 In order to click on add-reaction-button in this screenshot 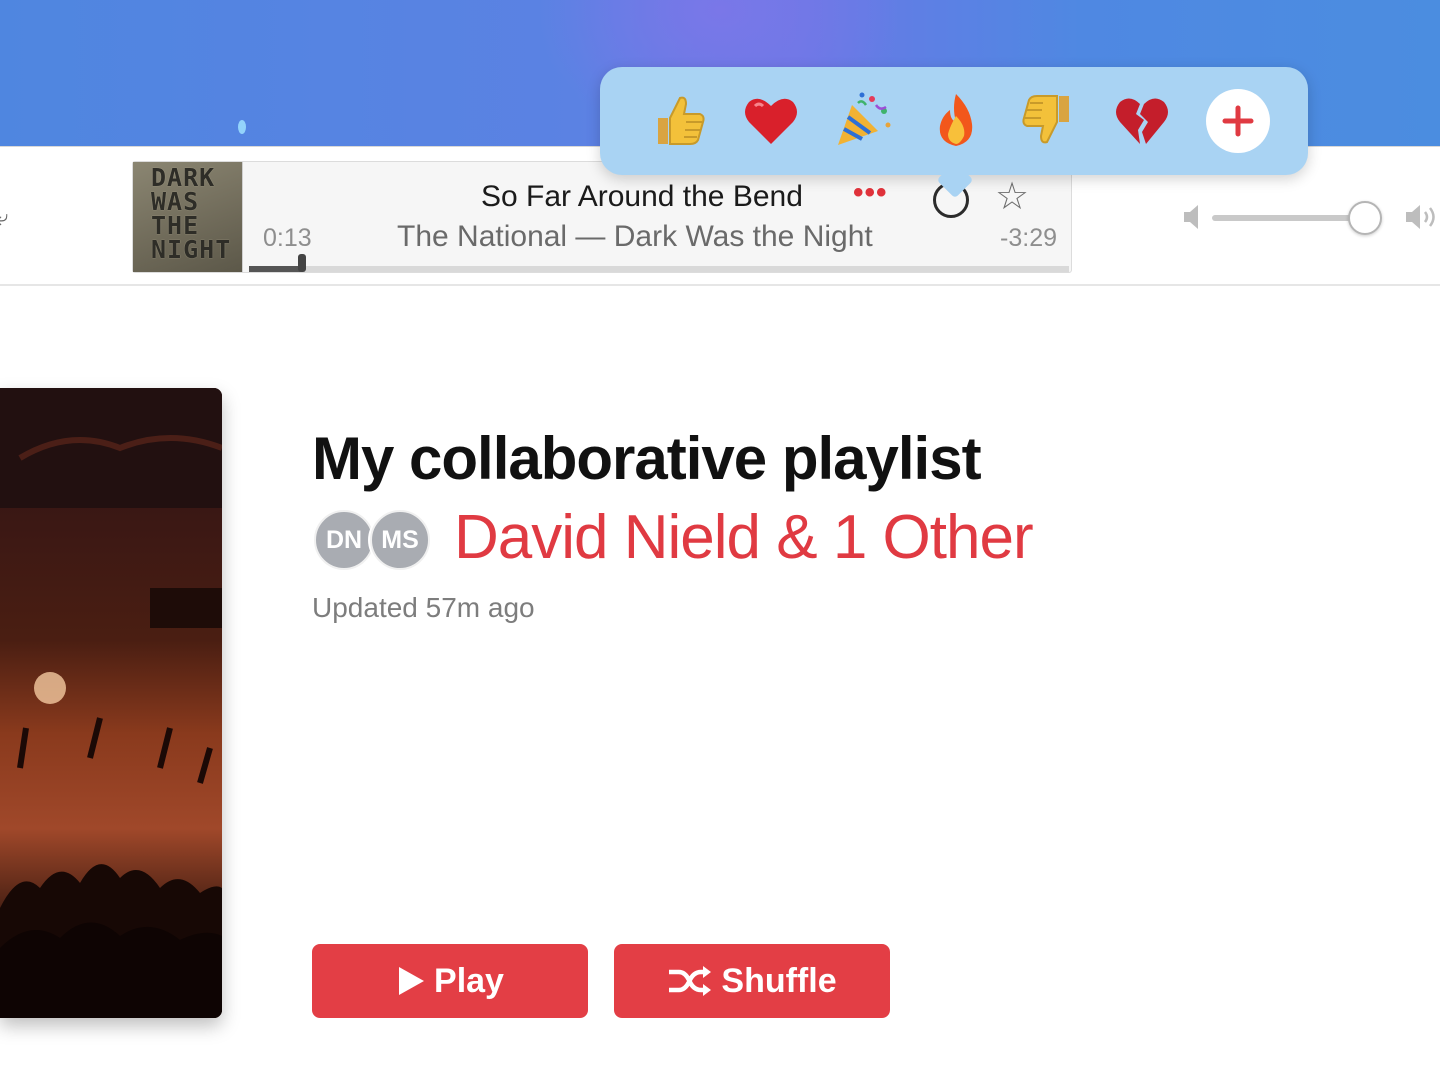, I will do `click(1238, 121)`.